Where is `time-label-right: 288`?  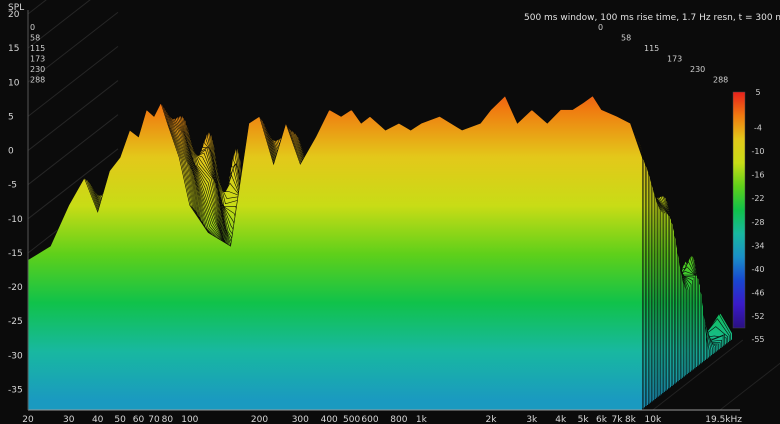
time-label-right: 288 is located at coordinates (720, 80).